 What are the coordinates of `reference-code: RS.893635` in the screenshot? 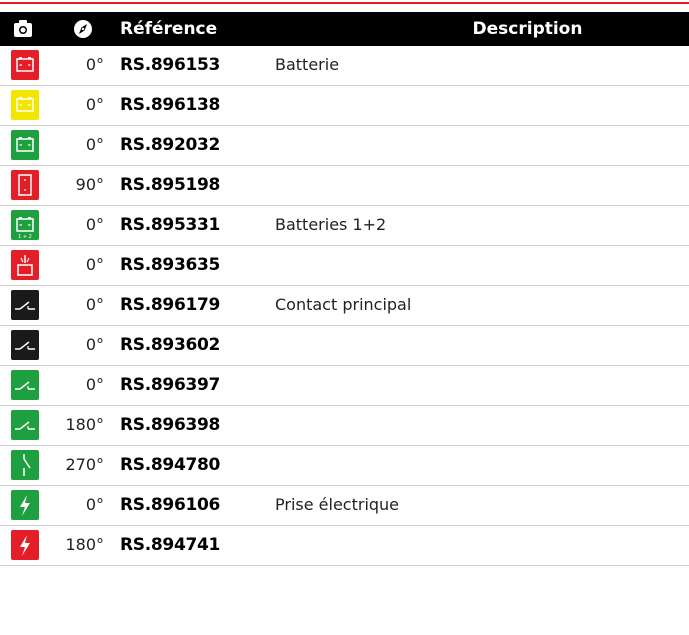 It's located at (170, 265).